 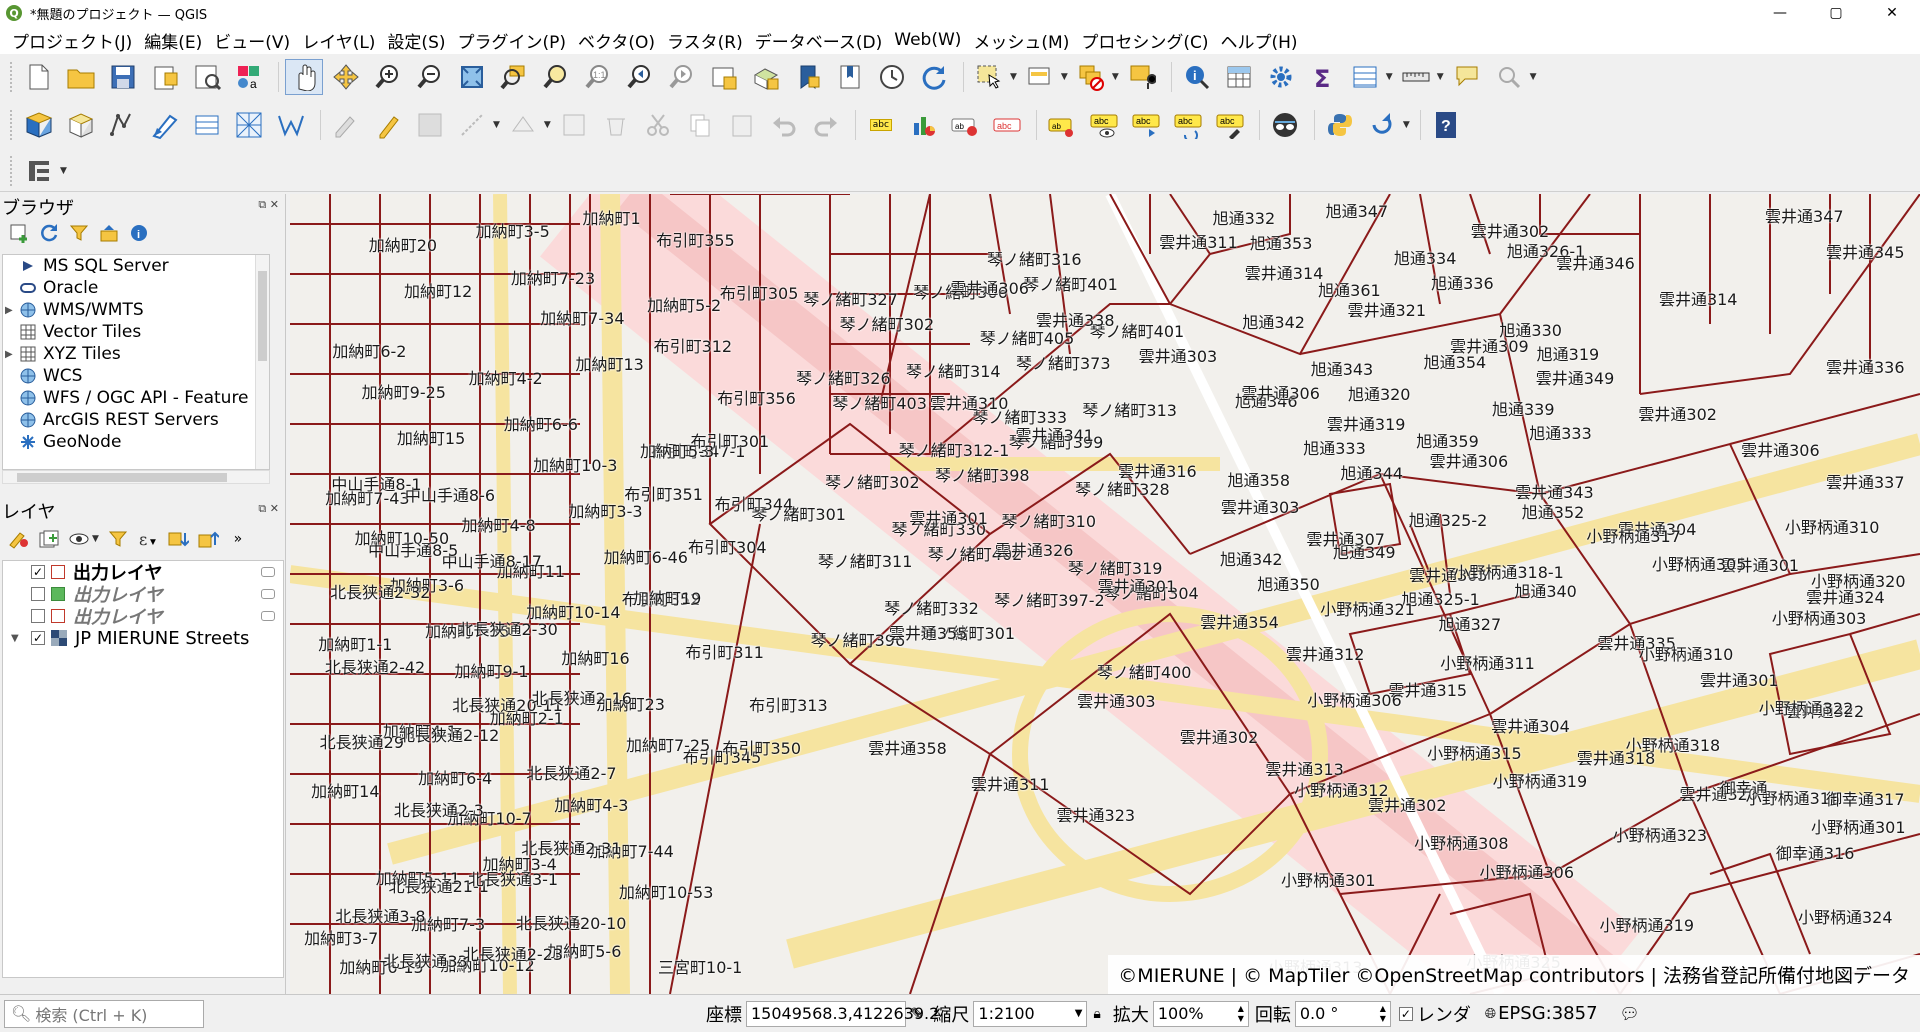 I want to click on new-vector-tile-icon, so click(x=291, y=125).